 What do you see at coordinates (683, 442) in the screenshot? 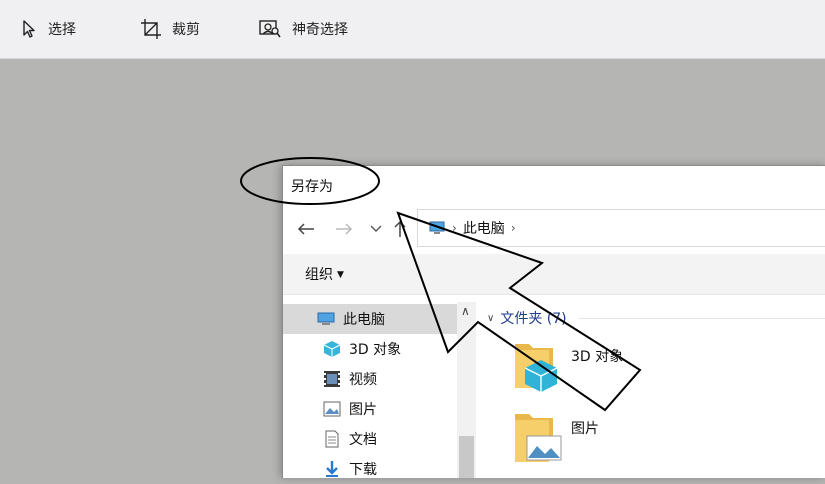
I see `watermark-url: jingyan.baidu.com` at bounding box center [683, 442].